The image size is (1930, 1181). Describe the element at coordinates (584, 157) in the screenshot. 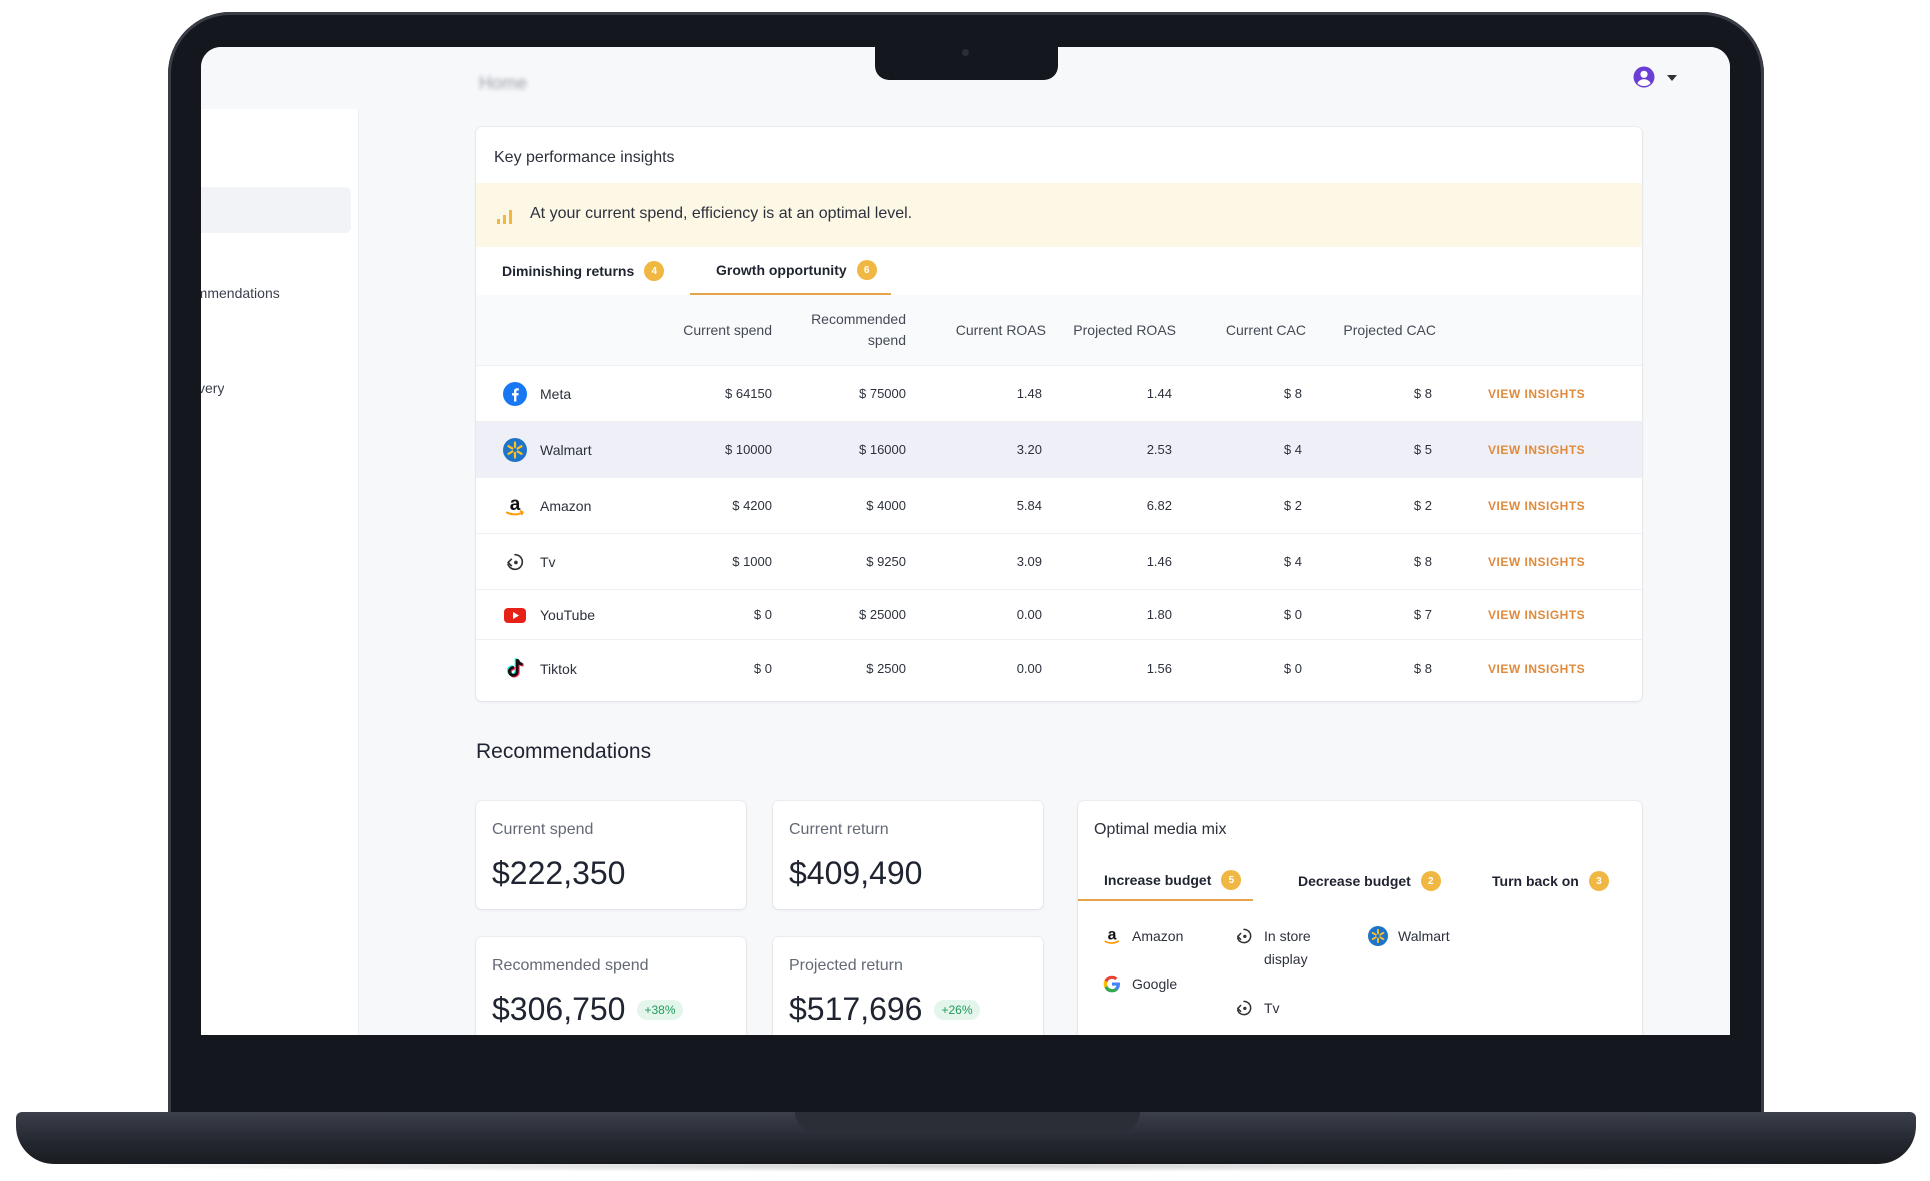

I see `card-title: Key performance insights` at that location.